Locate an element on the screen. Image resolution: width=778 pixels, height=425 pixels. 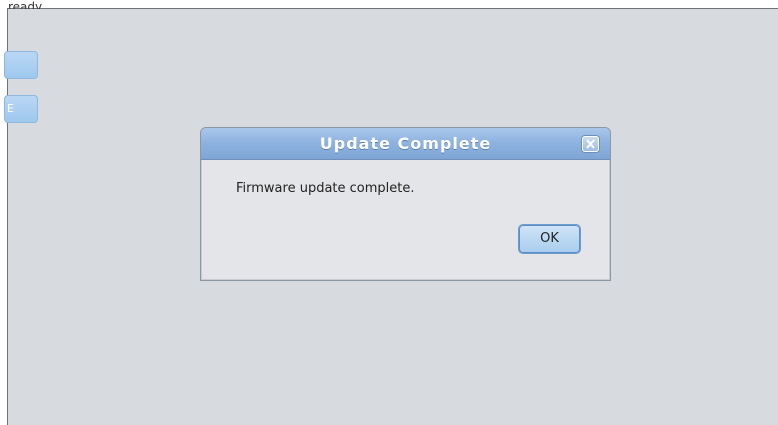
ok-button: OK is located at coordinates (549, 239).